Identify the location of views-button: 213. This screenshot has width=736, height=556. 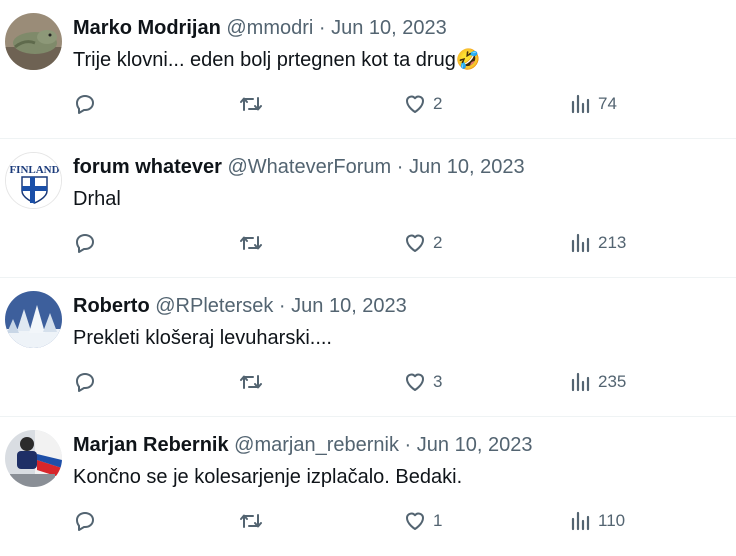
(598, 243).